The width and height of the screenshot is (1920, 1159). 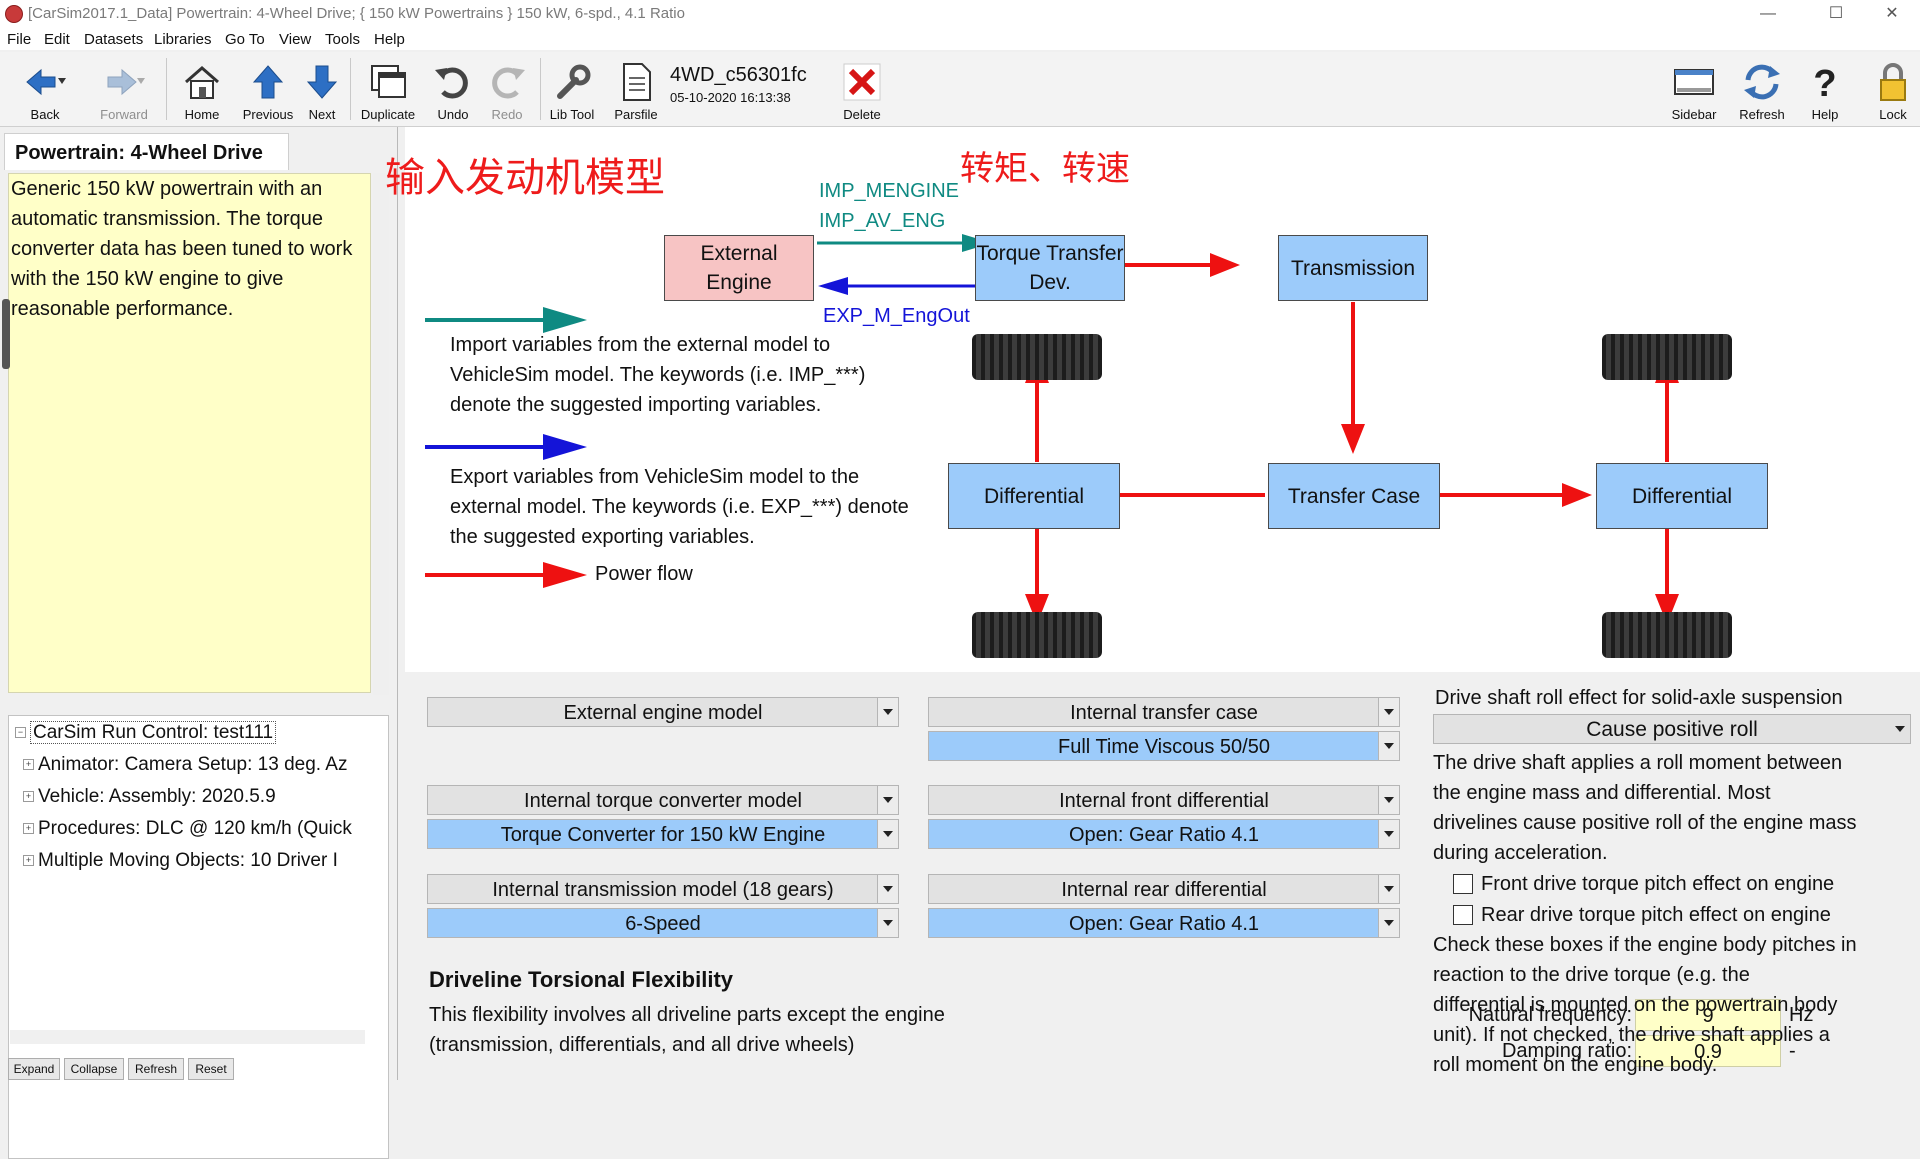 I want to click on maximize-button: ☐, so click(x=1836, y=14).